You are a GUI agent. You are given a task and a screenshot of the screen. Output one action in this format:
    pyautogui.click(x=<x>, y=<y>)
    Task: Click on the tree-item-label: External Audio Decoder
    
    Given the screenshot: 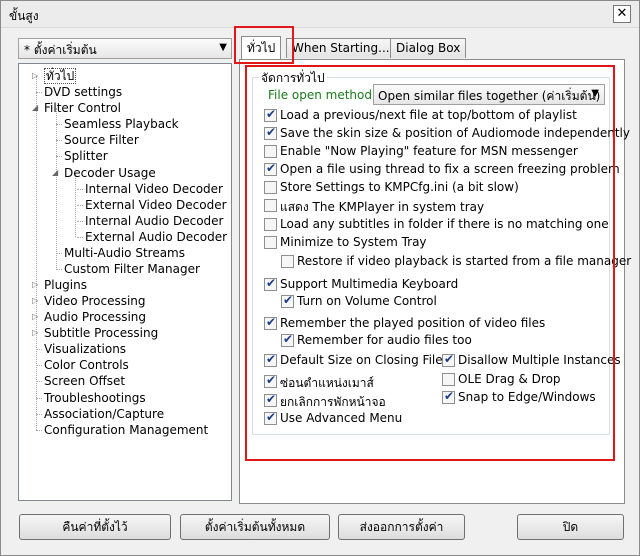 What is the action you would take?
    pyautogui.click(x=156, y=237)
    